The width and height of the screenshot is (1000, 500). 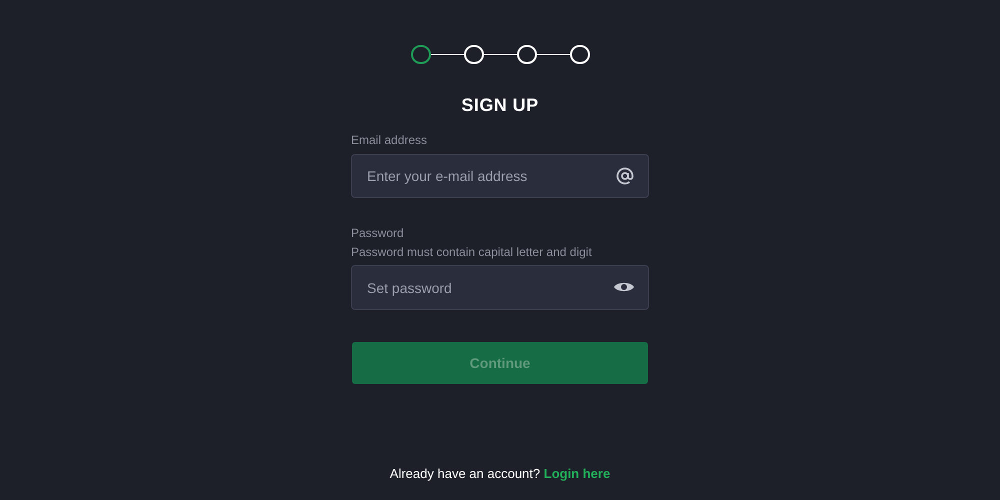 I want to click on password-field: Set password, so click(x=500, y=287).